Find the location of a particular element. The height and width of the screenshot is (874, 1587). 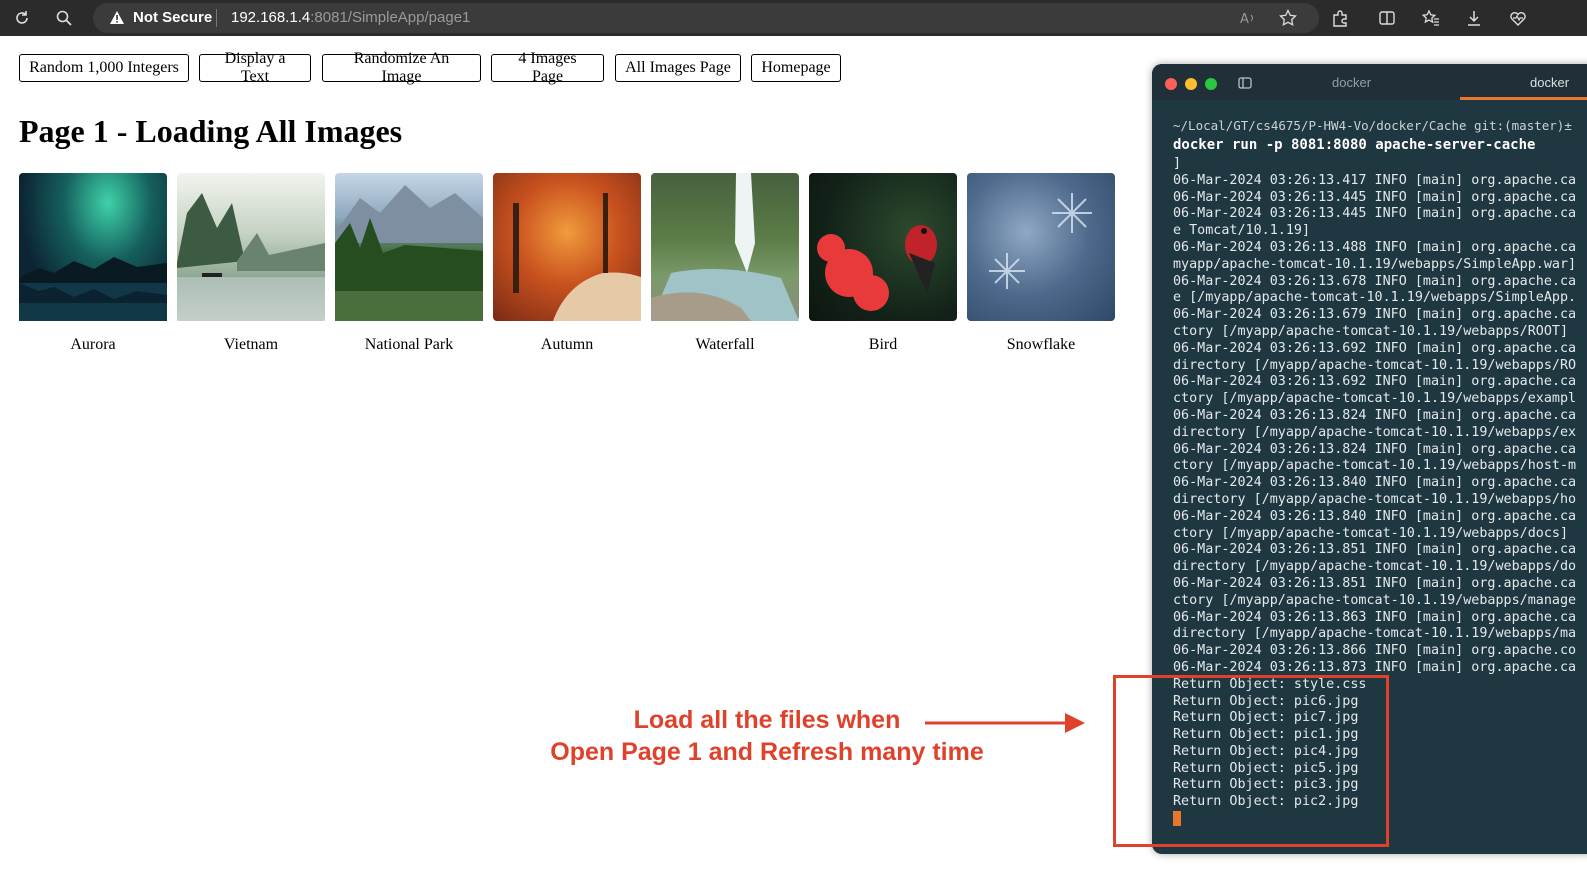

download-icon is located at coordinates (1474, 18).